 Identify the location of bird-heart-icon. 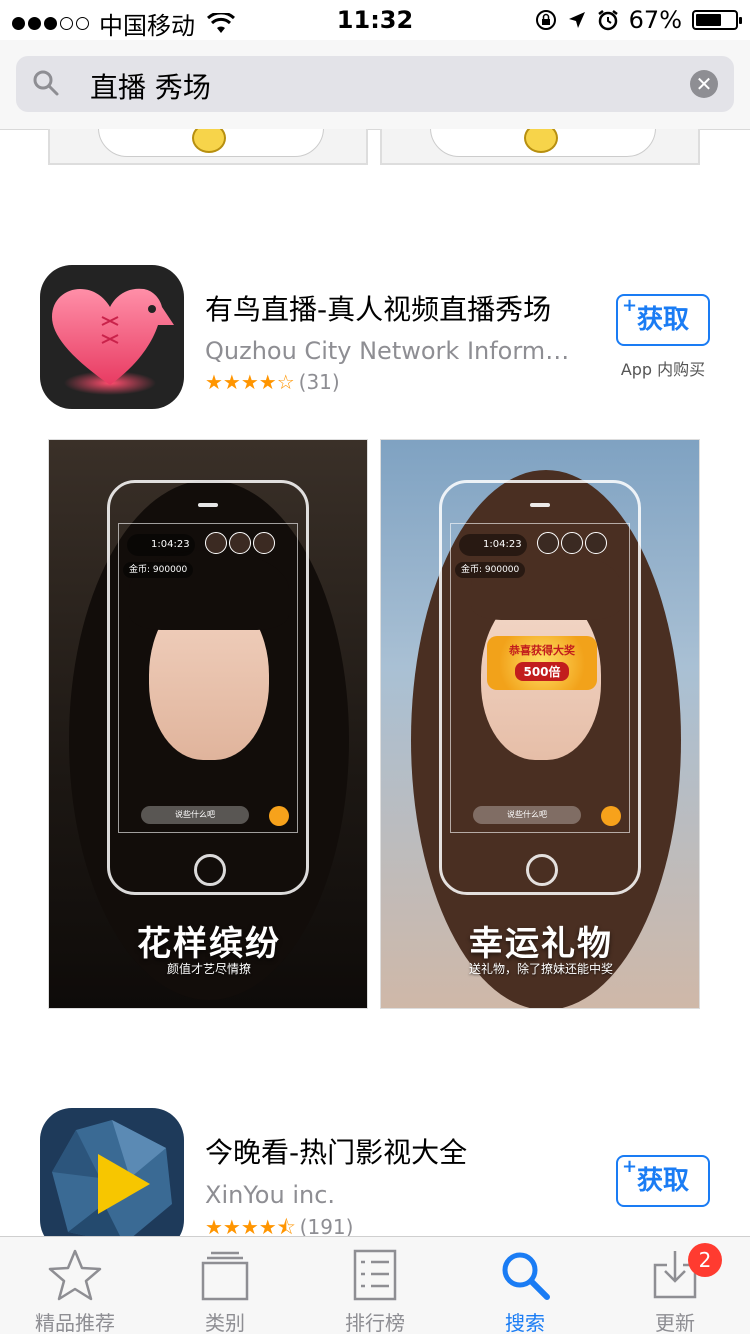
(113, 341).